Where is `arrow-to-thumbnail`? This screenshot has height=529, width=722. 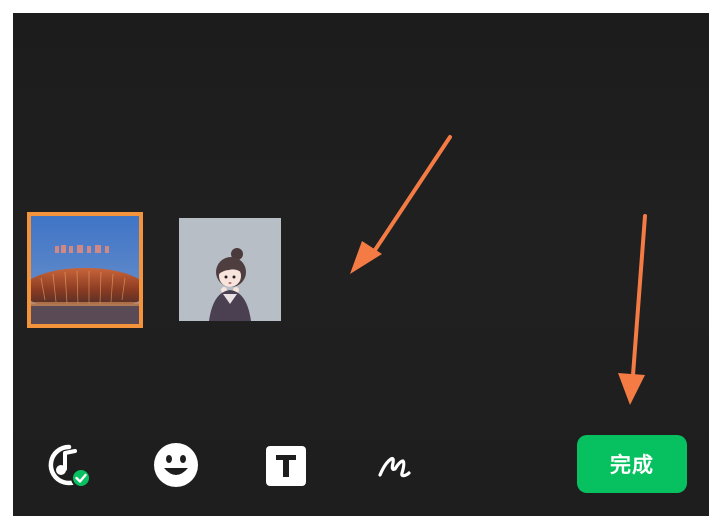 arrow-to-thumbnail is located at coordinates (401, 204).